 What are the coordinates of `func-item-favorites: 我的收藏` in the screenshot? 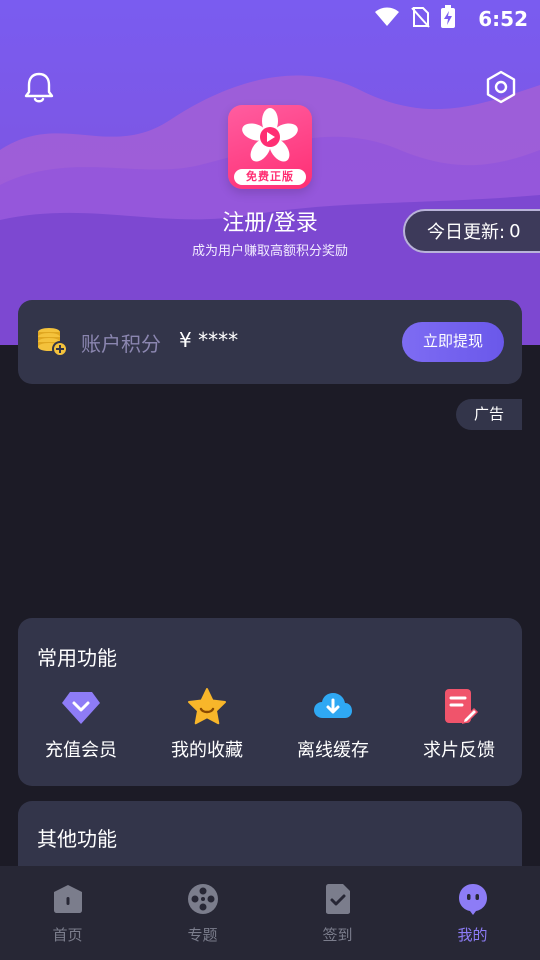 It's located at (207, 724).